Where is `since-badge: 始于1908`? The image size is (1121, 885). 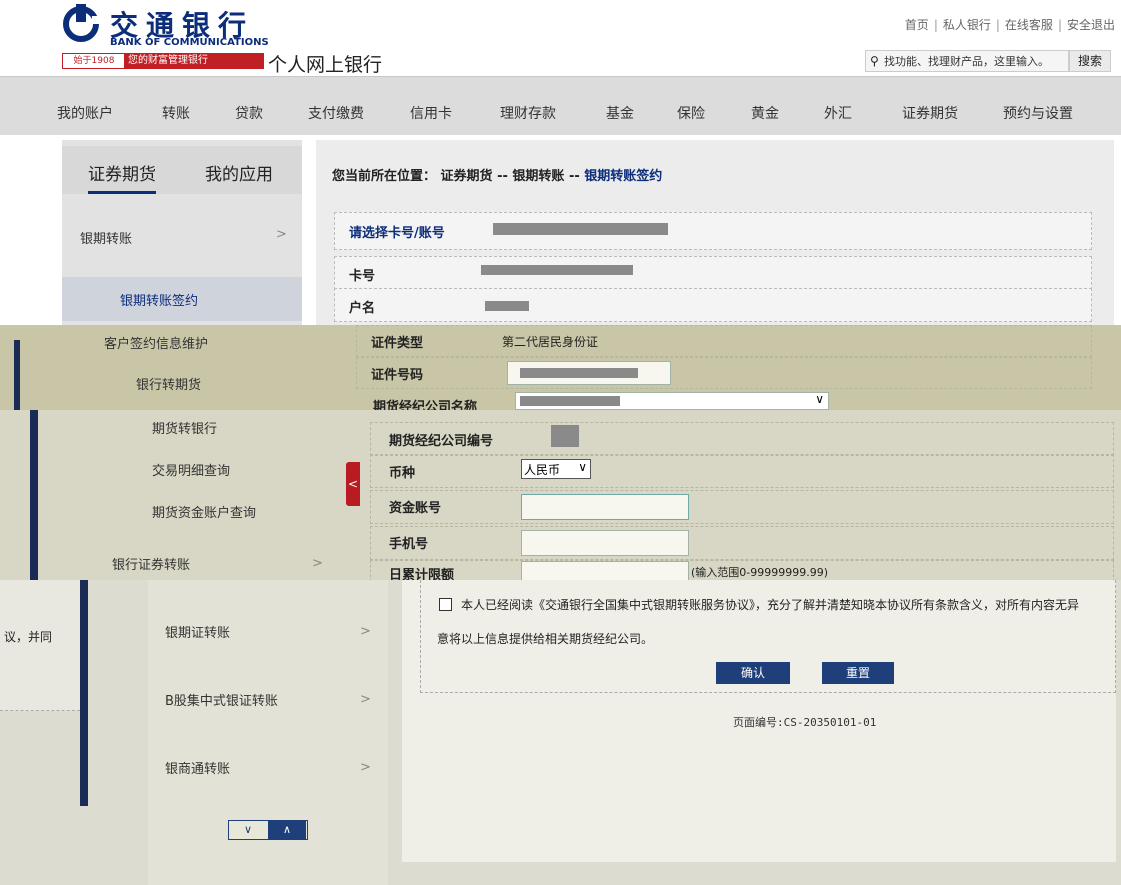
since-badge: 始于1908 is located at coordinates (94, 61).